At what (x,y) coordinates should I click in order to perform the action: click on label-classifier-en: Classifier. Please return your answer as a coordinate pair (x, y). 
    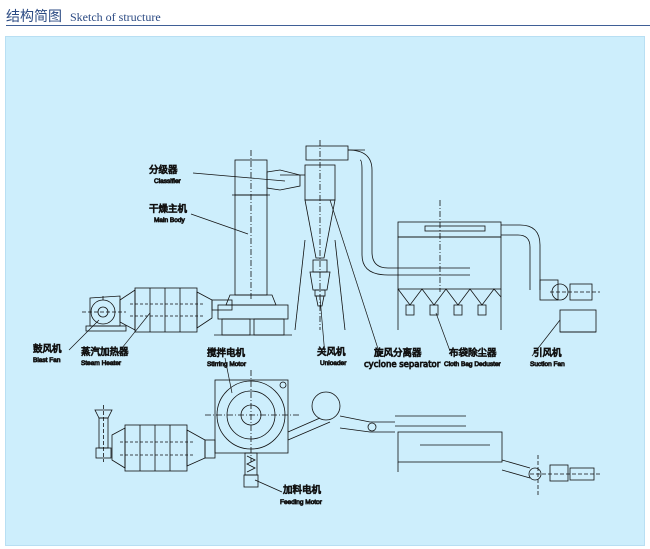
    Looking at the image, I should click on (168, 181).